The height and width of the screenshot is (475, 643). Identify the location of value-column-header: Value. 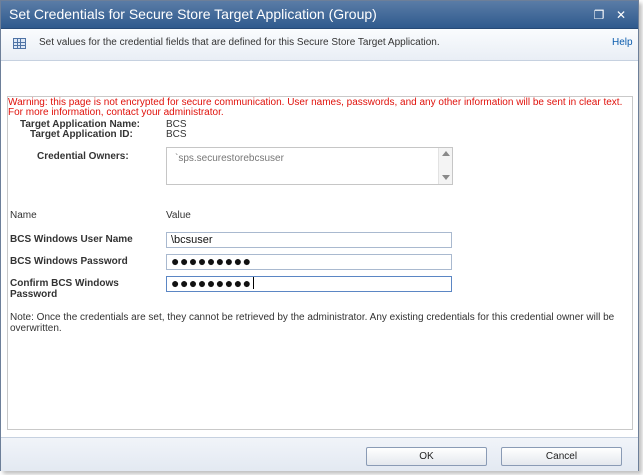
(178, 215).